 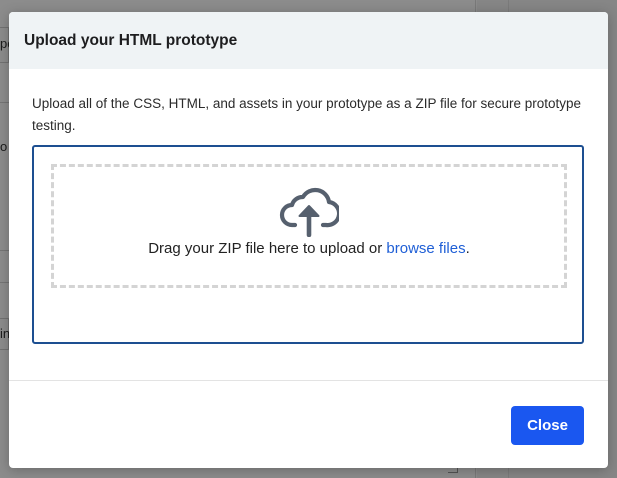 What do you see at coordinates (547, 425) in the screenshot?
I see `close-button: Close` at bounding box center [547, 425].